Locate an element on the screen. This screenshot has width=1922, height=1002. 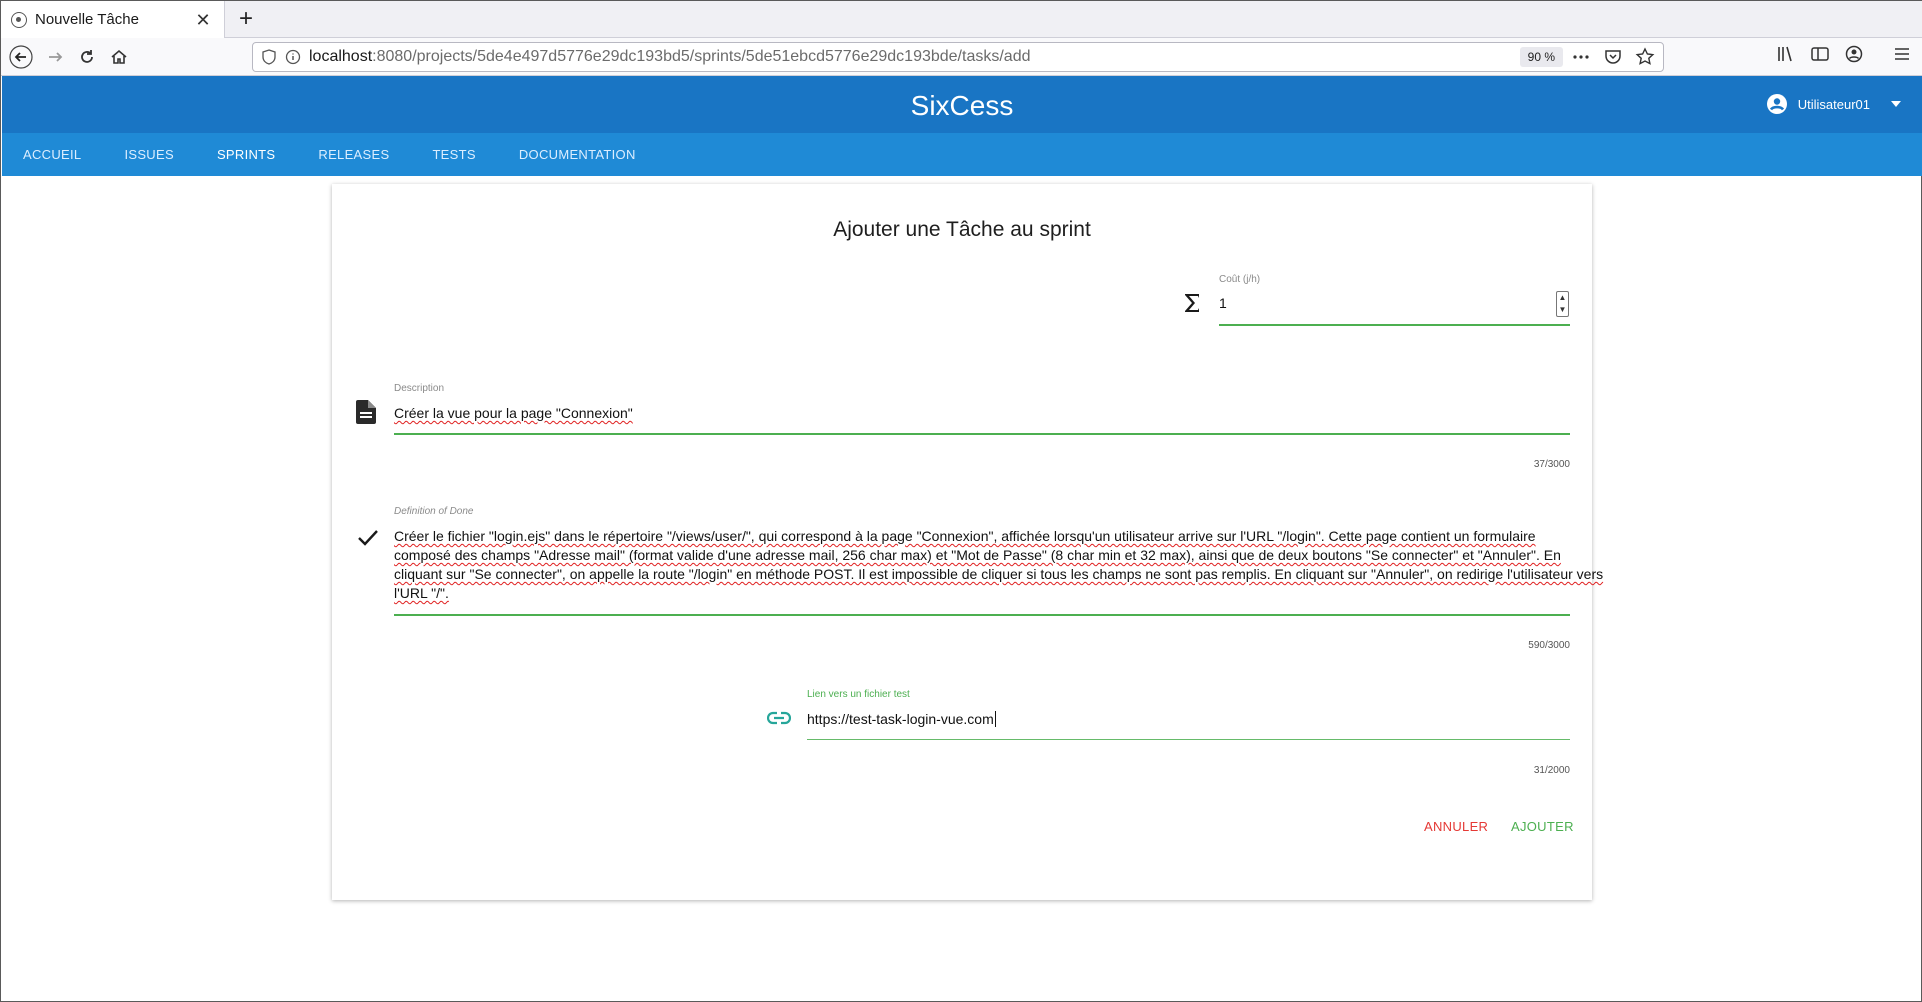
nav-item-sprints: SPRINTS is located at coordinates (246, 154).